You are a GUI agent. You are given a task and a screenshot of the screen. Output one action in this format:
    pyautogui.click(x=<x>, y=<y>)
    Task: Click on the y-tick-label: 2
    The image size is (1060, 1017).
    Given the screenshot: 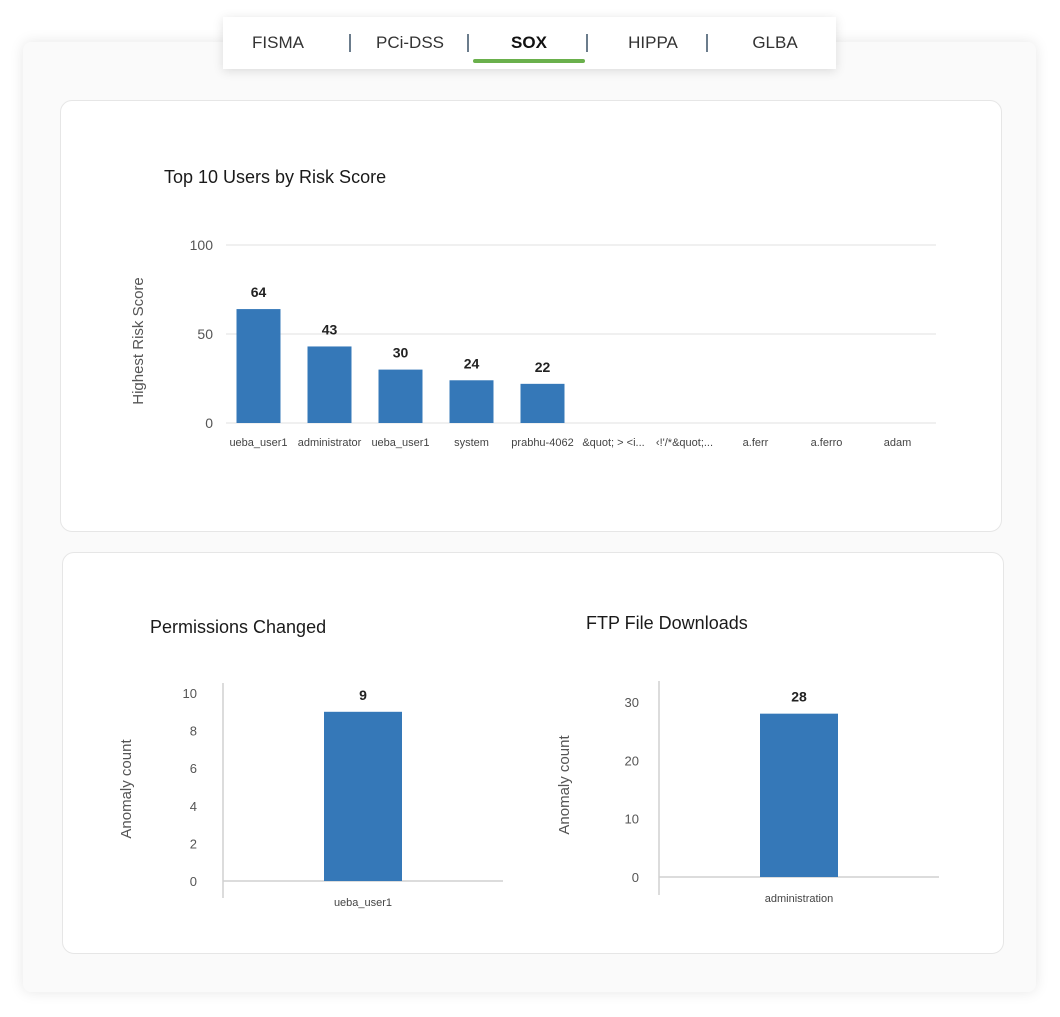 What is the action you would take?
    pyautogui.click(x=193, y=843)
    